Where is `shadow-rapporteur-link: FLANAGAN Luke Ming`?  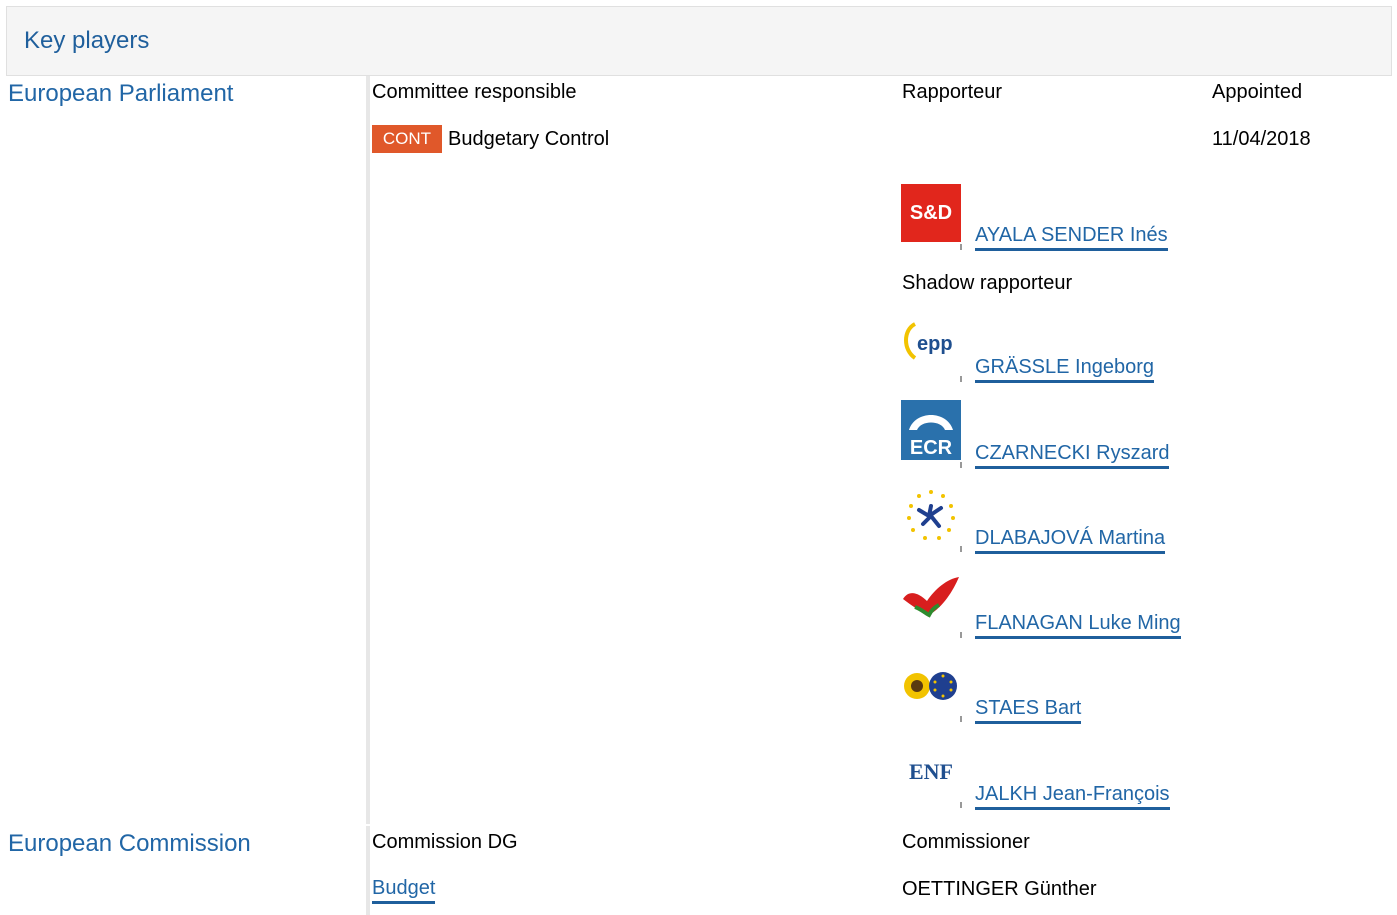 shadow-rapporteur-link: FLANAGAN Luke Ming is located at coordinates (1078, 625).